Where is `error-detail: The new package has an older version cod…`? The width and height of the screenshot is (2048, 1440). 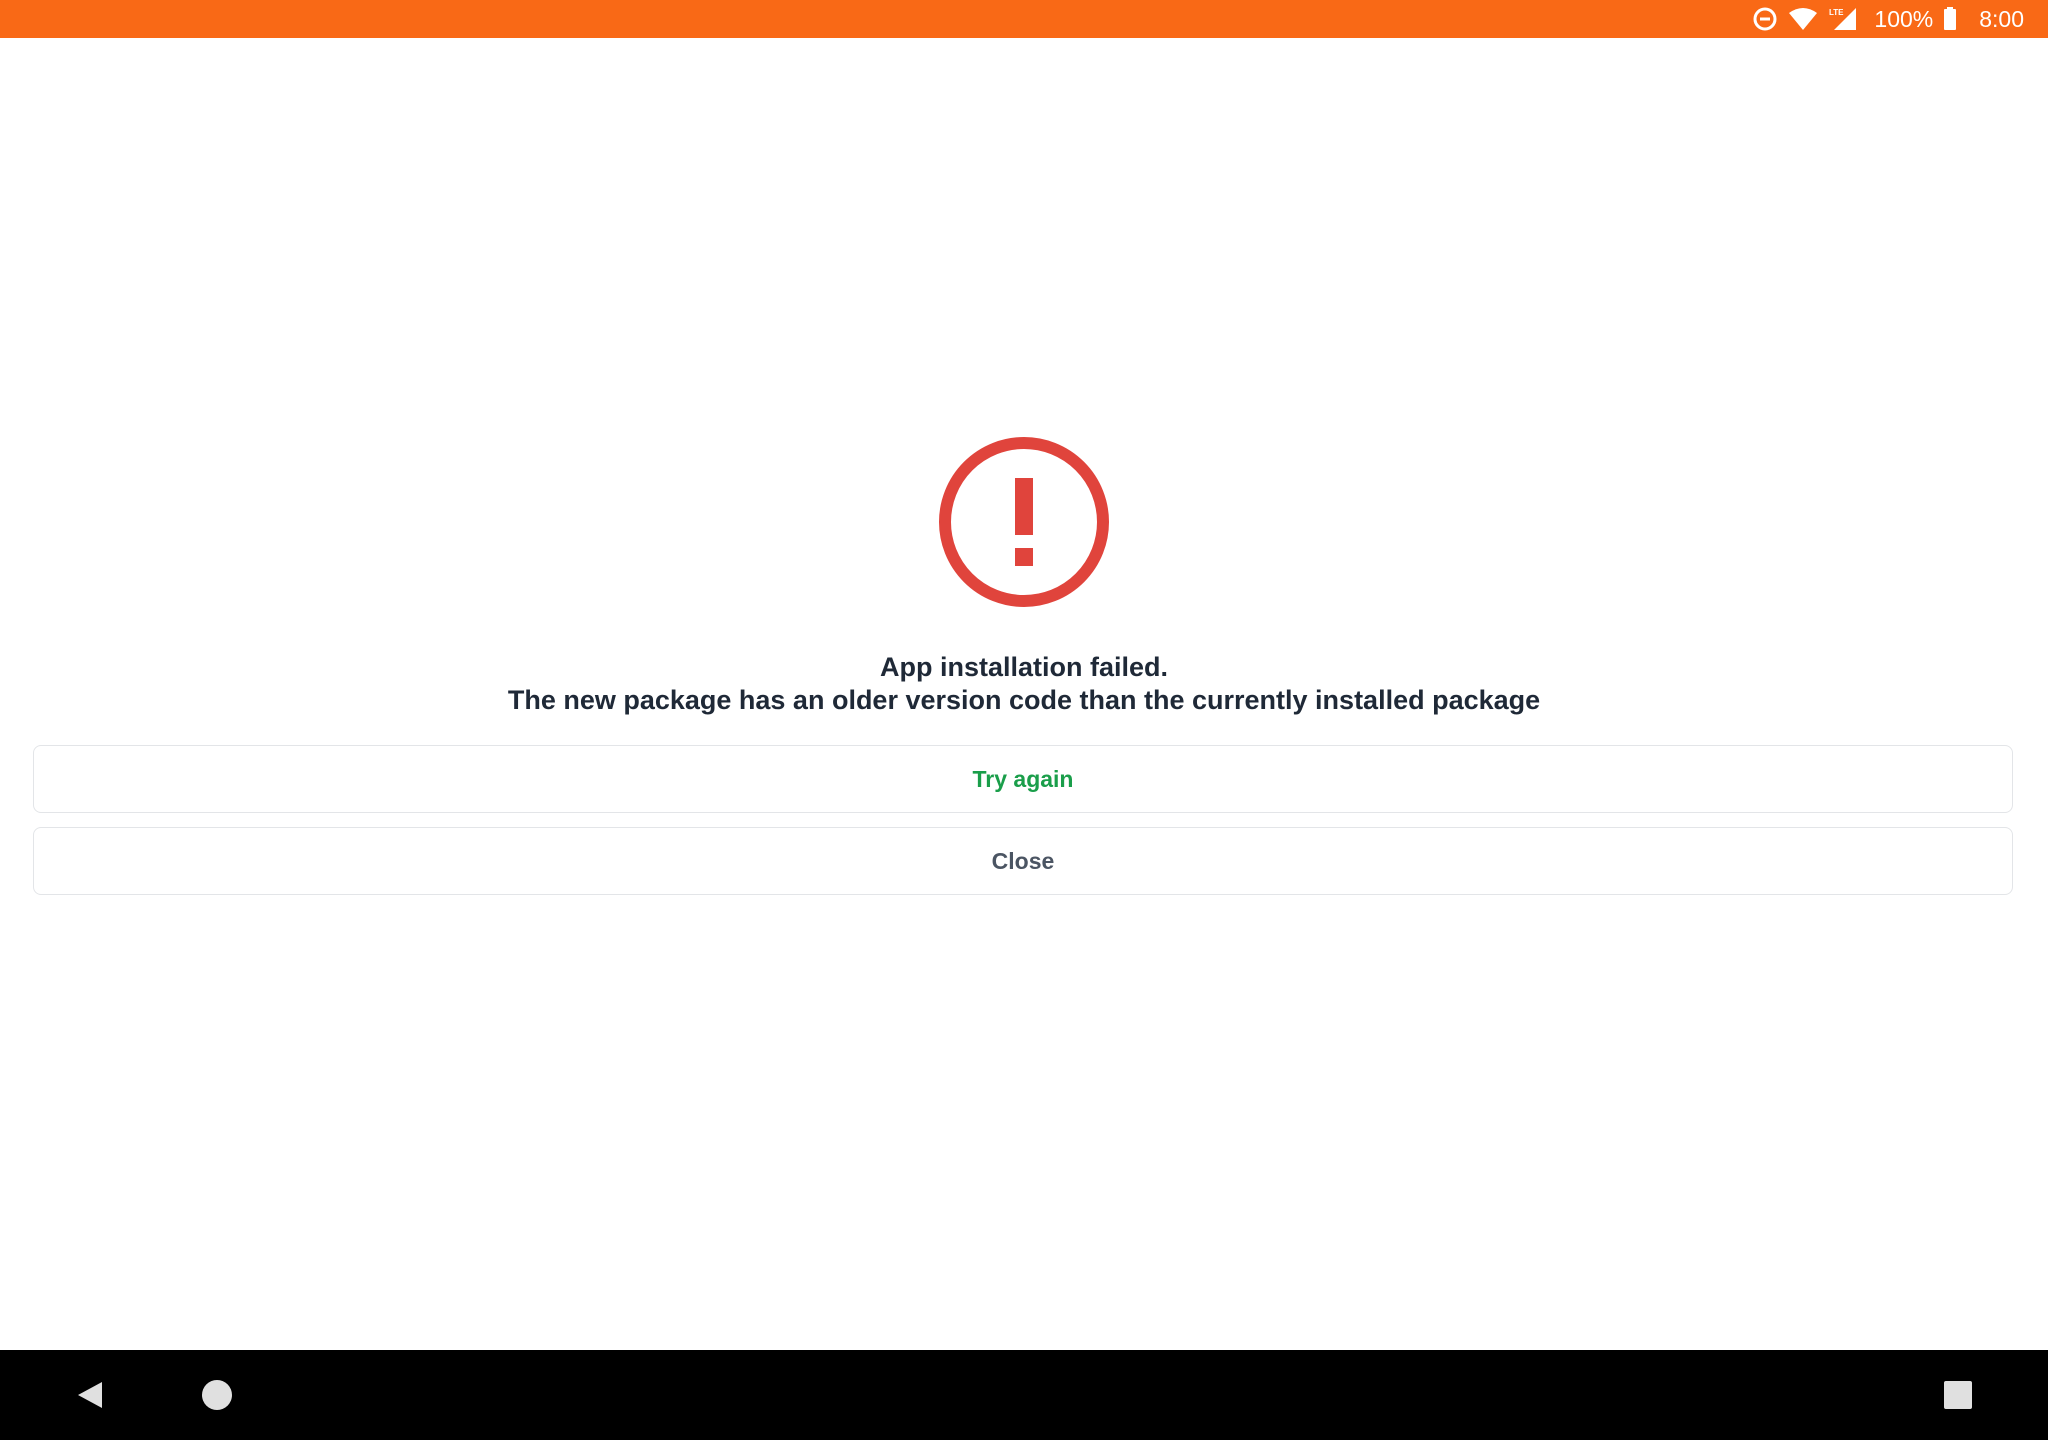
error-detail: The new package has an older version cod… is located at coordinates (1024, 700).